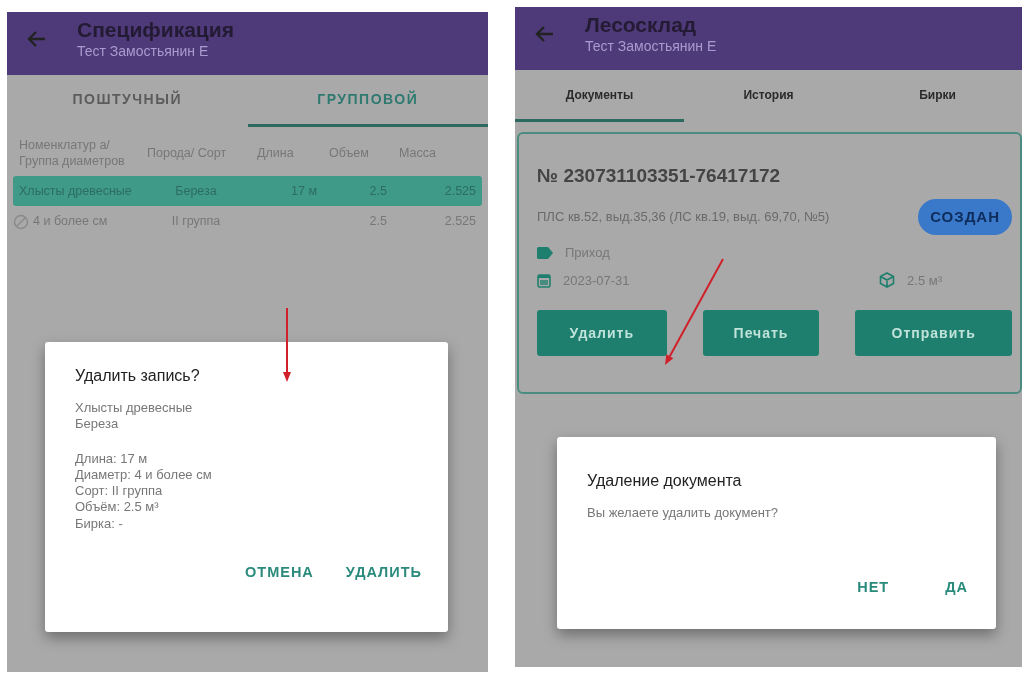 The image size is (1026, 675). Describe the element at coordinates (21, 221) in the screenshot. I see `blocked-icon` at that location.